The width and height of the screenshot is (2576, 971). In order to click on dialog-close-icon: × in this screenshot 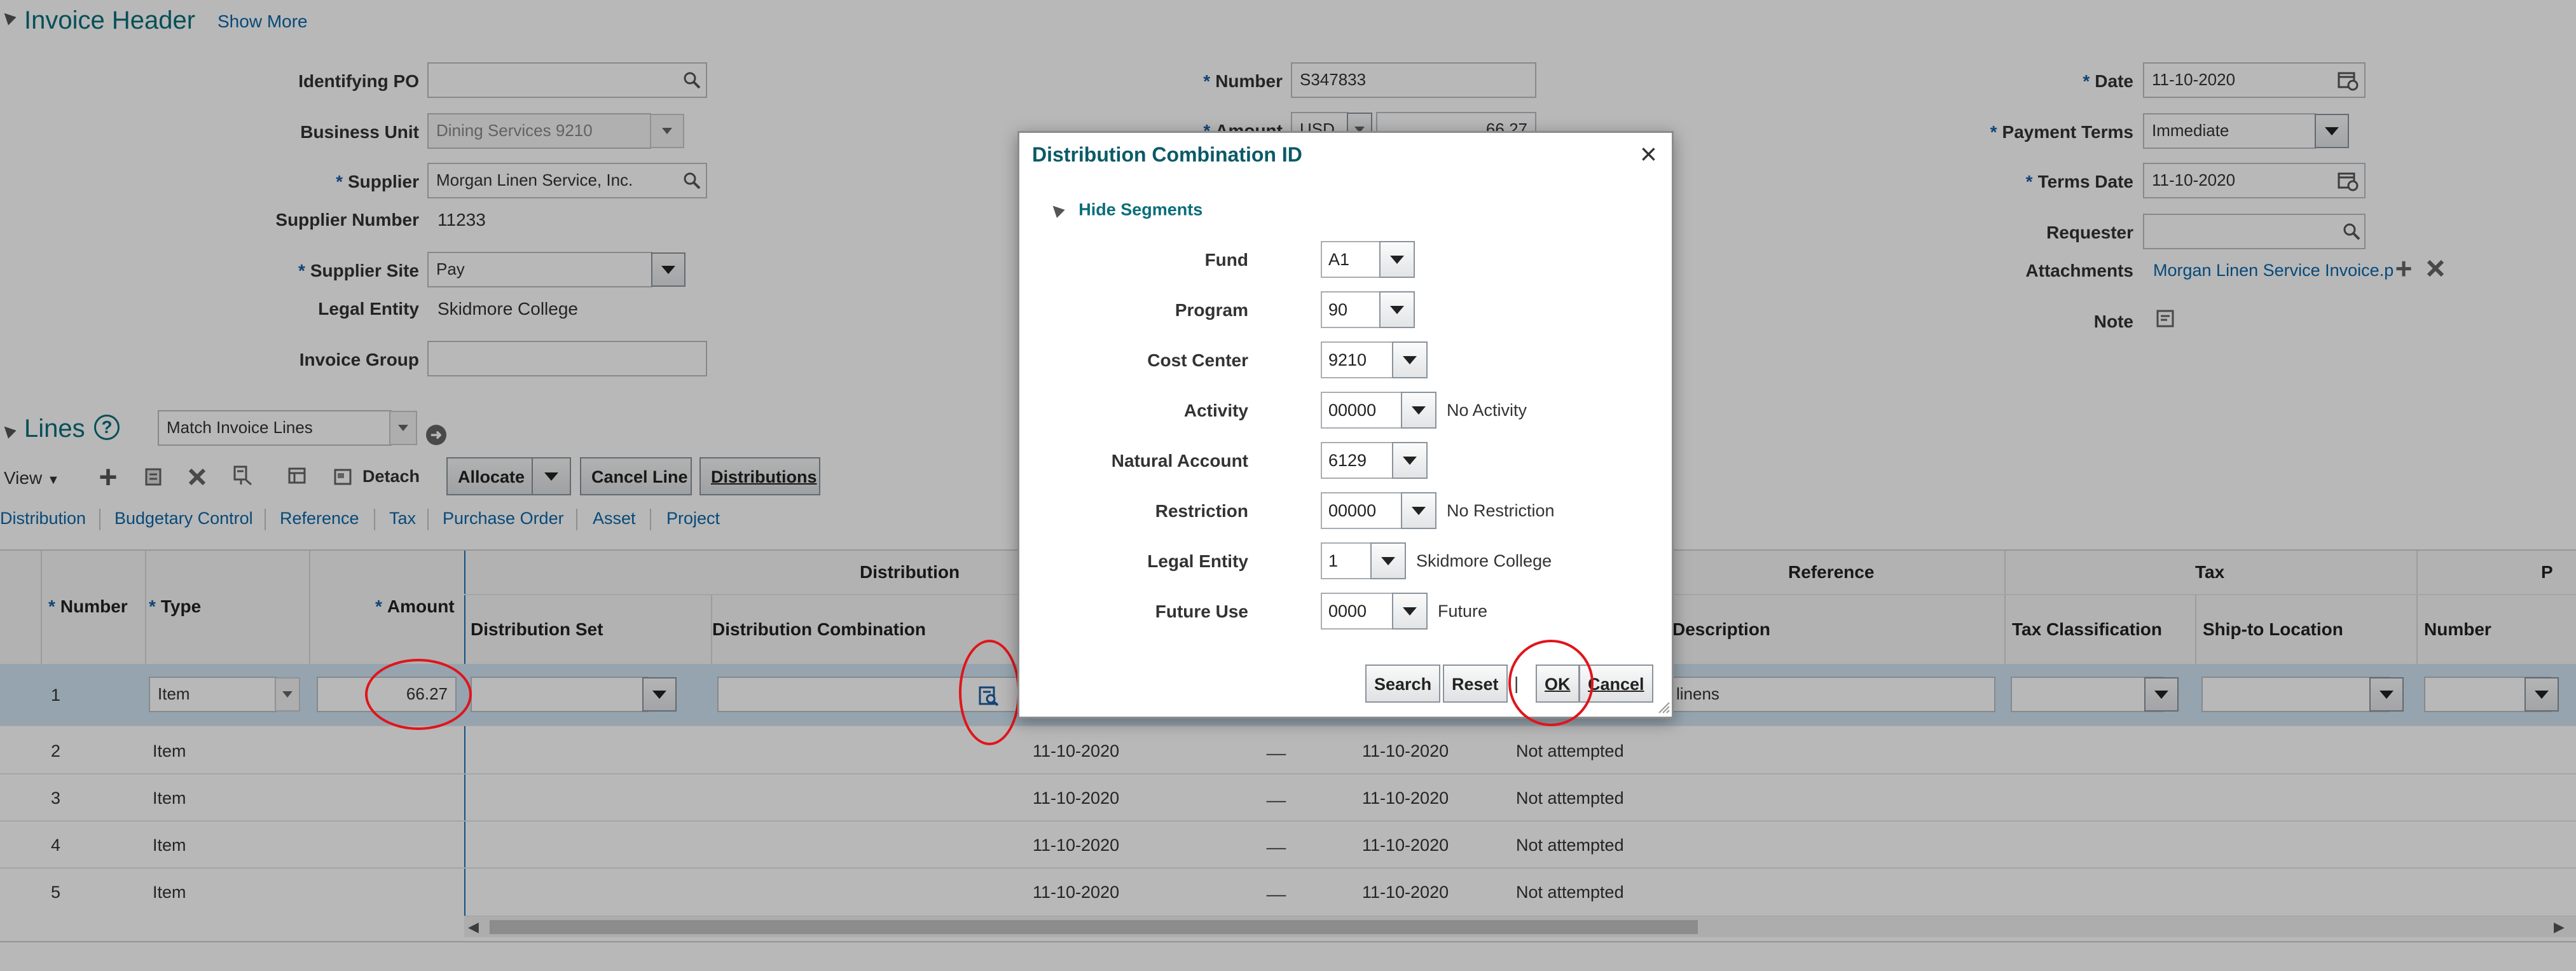, I will do `click(1649, 154)`.